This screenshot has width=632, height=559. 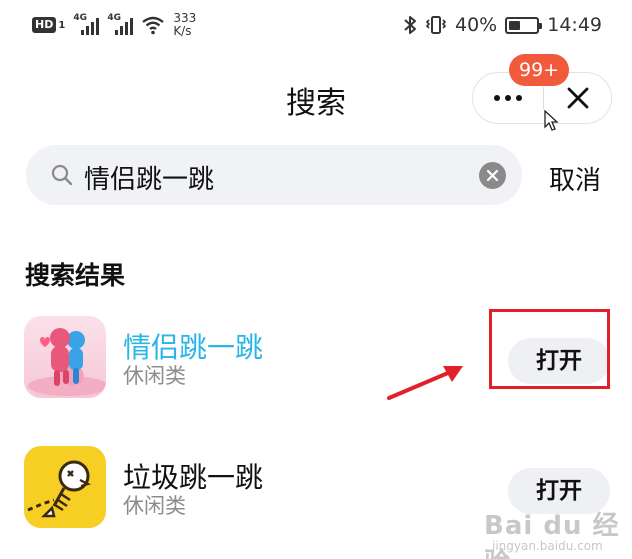 What do you see at coordinates (62, 25) in the screenshot?
I see `hd-sim-index: 1` at bounding box center [62, 25].